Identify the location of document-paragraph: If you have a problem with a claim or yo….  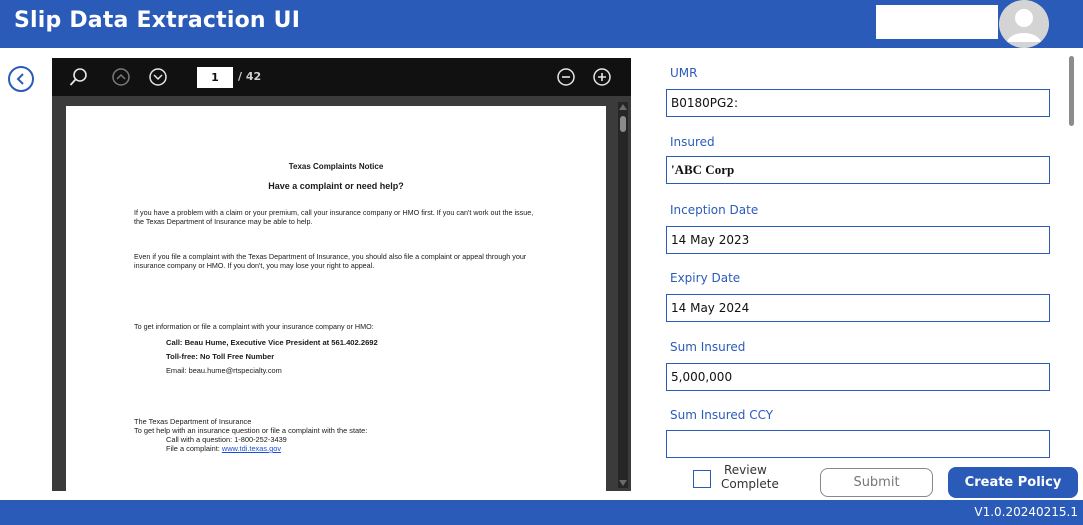
(334, 217).